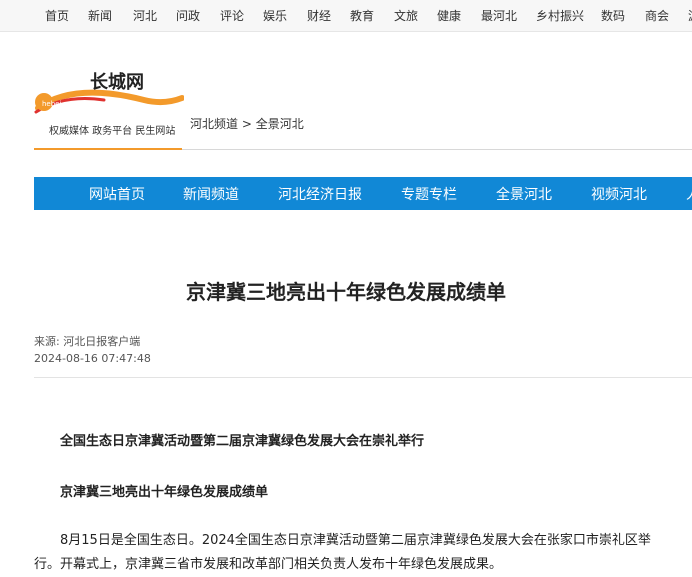 This screenshot has width=692, height=577. What do you see at coordinates (112, 131) in the screenshot?
I see `logo-slogan: 权威媒体 政务平台 民生网站` at bounding box center [112, 131].